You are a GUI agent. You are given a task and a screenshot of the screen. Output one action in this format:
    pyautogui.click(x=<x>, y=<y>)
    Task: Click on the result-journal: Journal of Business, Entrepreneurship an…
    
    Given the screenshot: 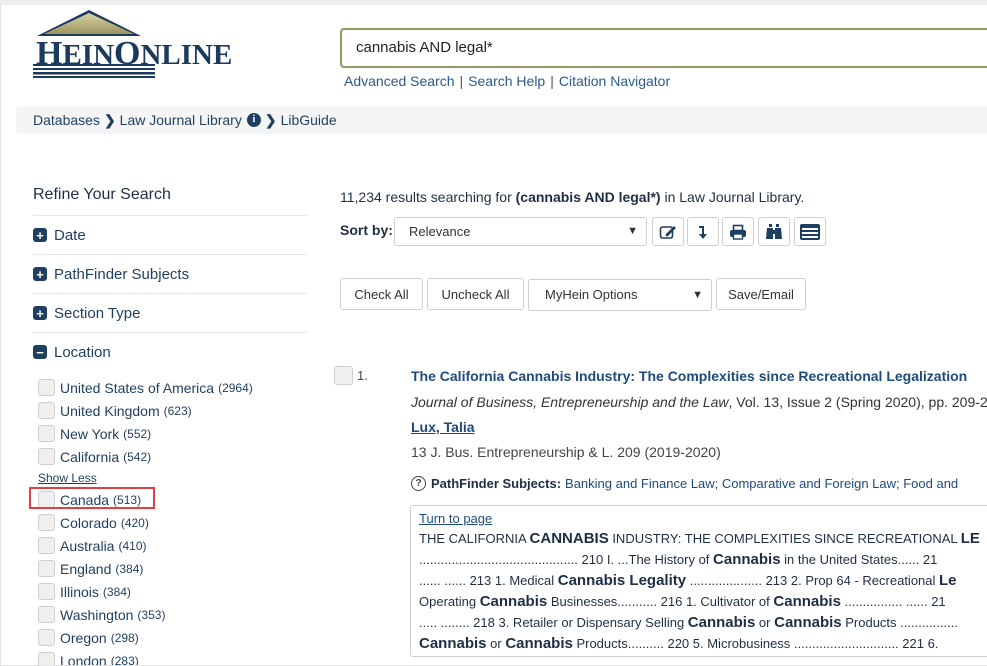 What is the action you would take?
    pyautogui.click(x=699, y=402)
    